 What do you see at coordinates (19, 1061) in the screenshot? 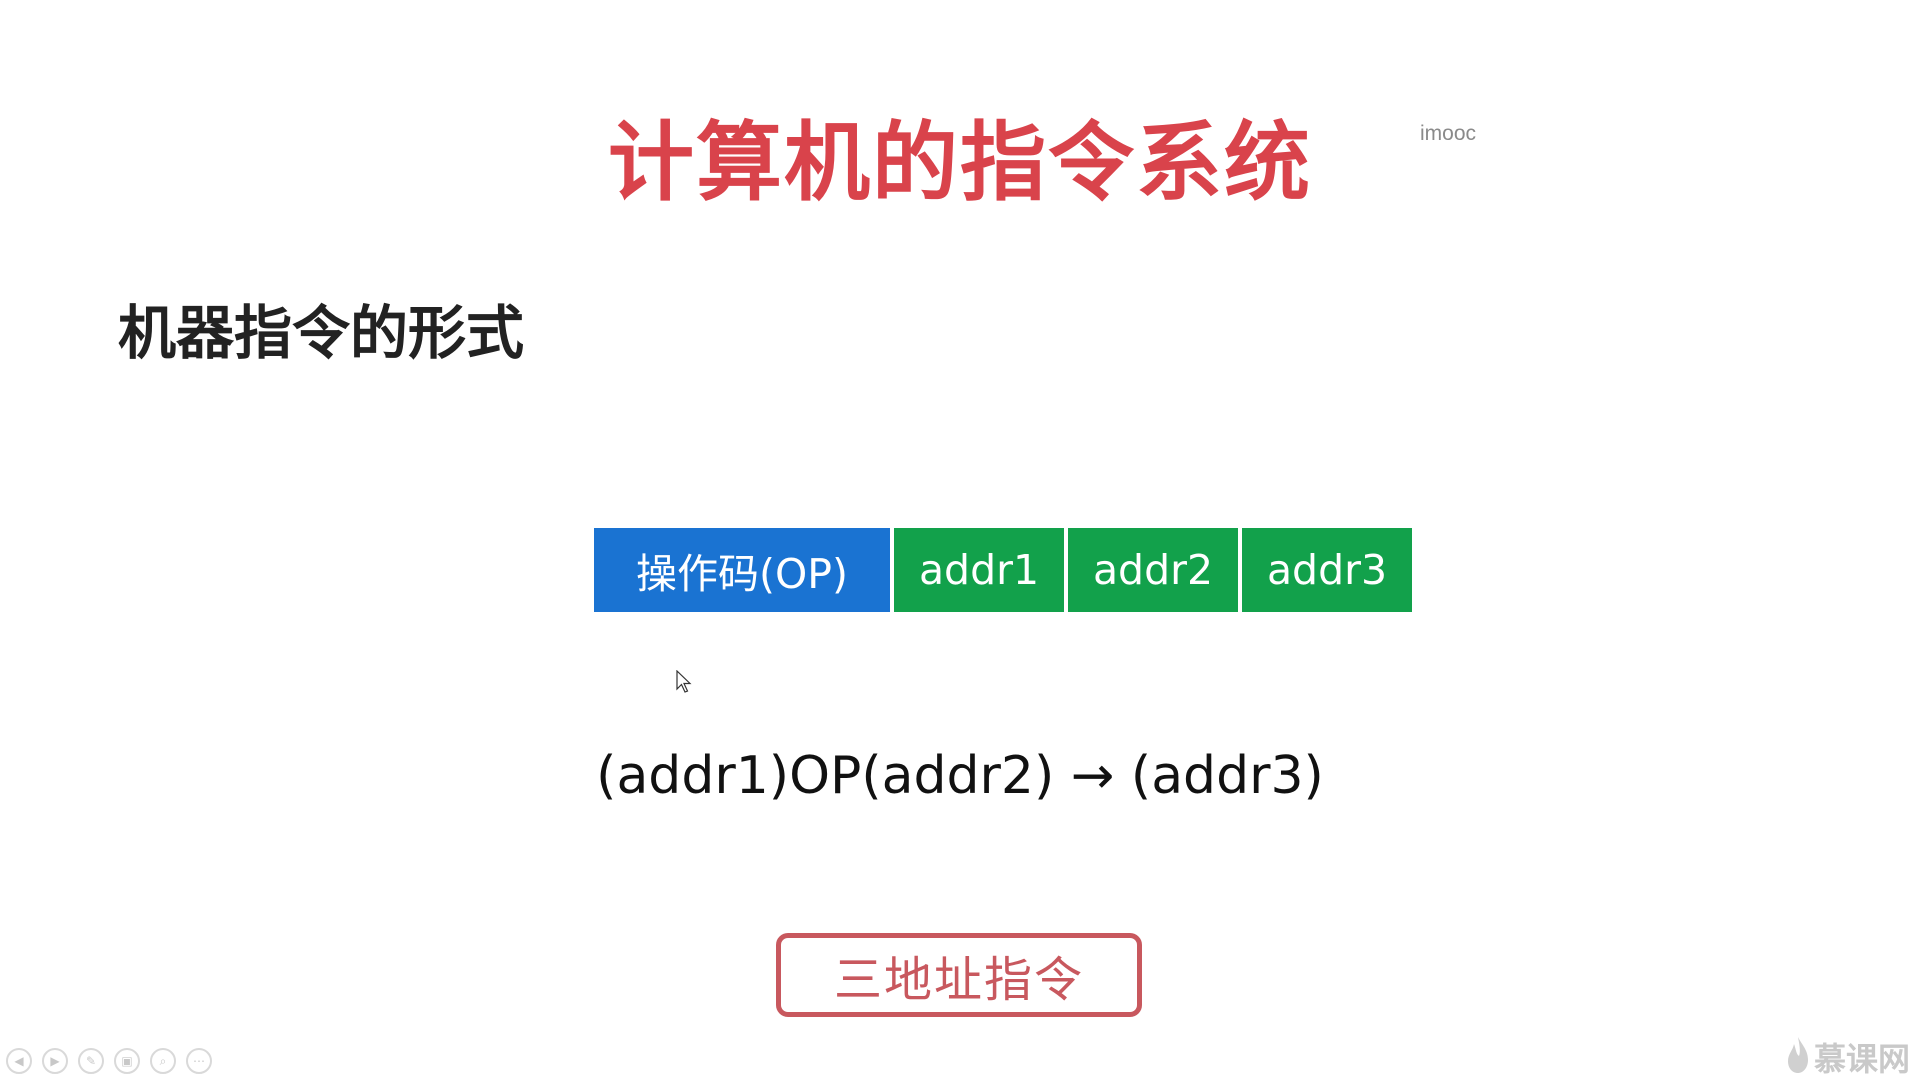
I see `prev-icon: ◀` at bounding box center [19, 1061].